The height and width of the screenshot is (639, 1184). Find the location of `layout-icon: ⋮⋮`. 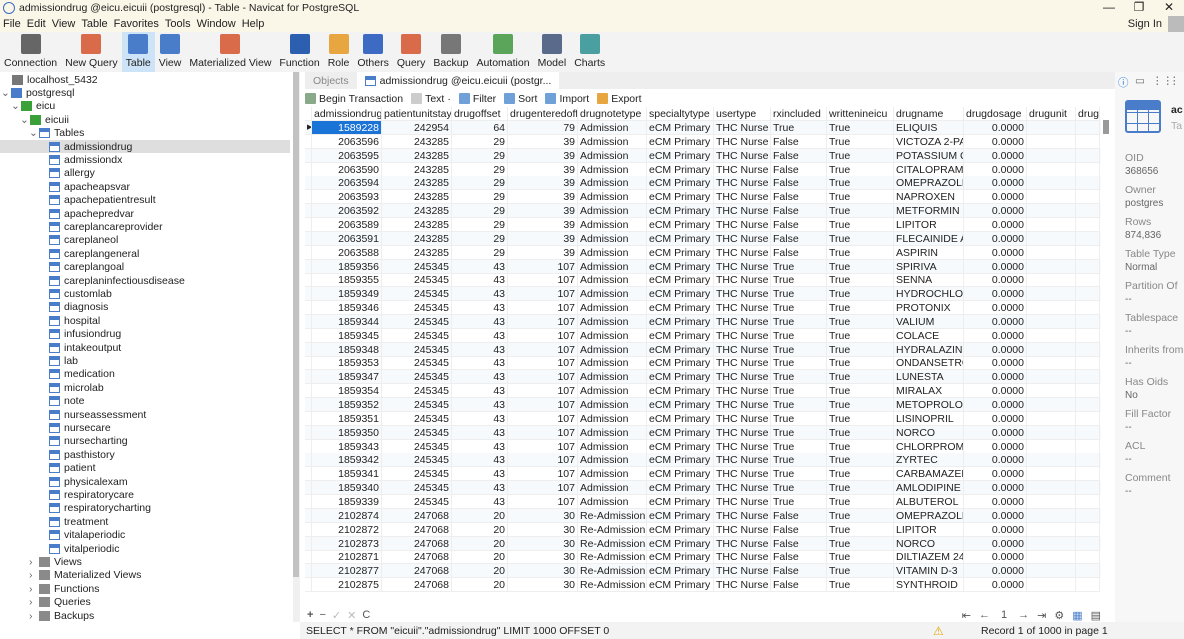

layout-icon: ⋮⋮ is located at coordinates (1176, 81).